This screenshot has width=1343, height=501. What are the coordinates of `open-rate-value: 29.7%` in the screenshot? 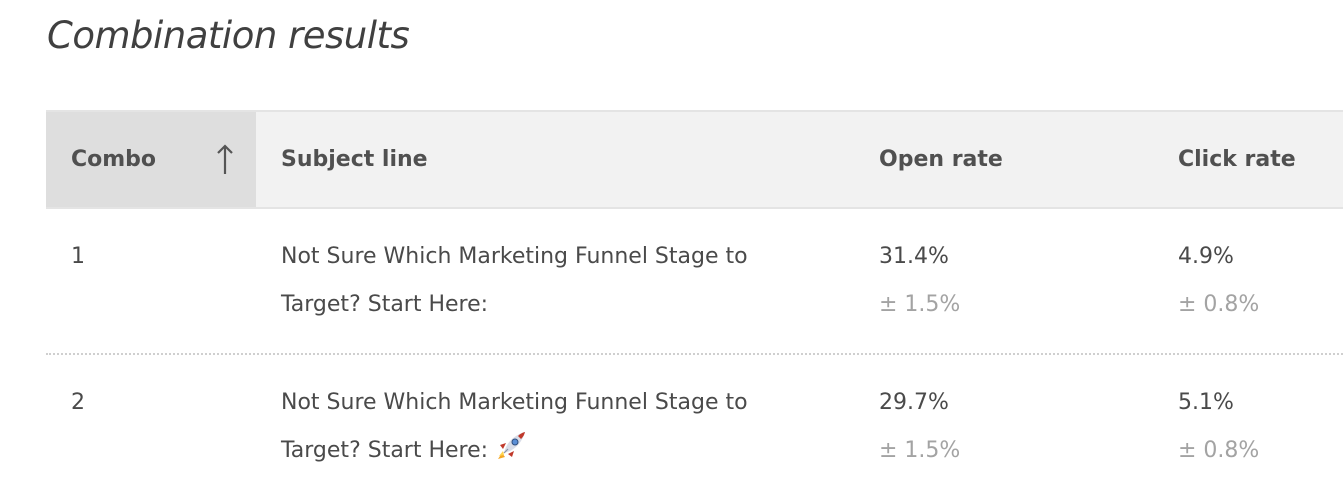 It's located at (914, 402).